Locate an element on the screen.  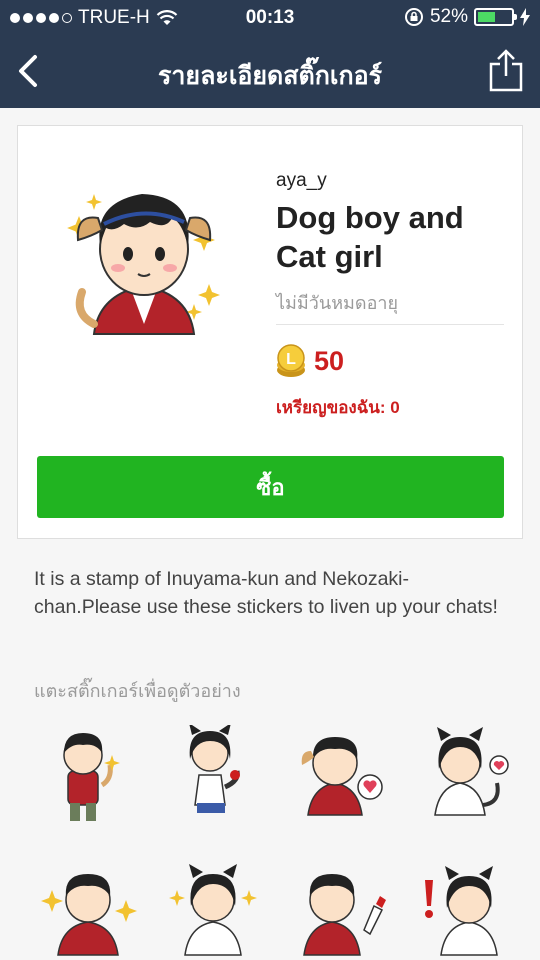
share-icon is located at coordinates (506, 70).